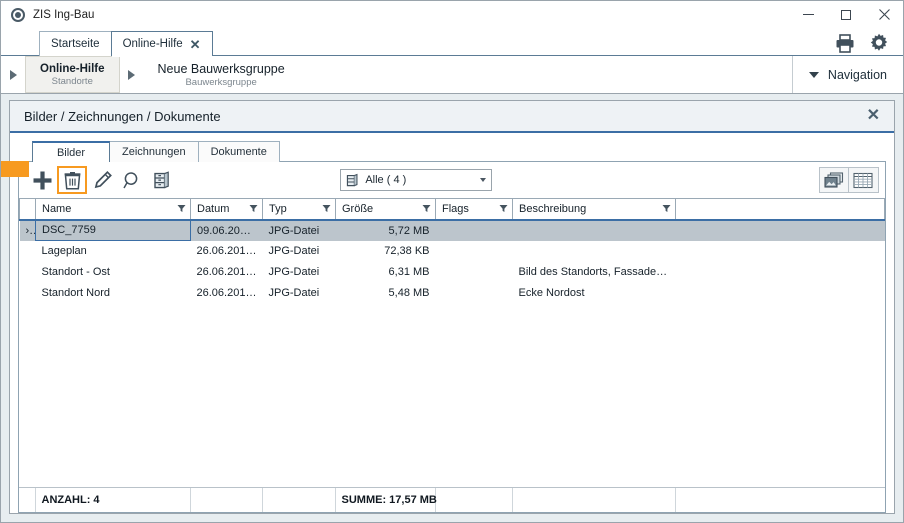 Image resolution: width=904 pixels, height=523 pixels. Describe the element at coordinates (42, 180) in the screenshot. I see `add-icon` at that location.